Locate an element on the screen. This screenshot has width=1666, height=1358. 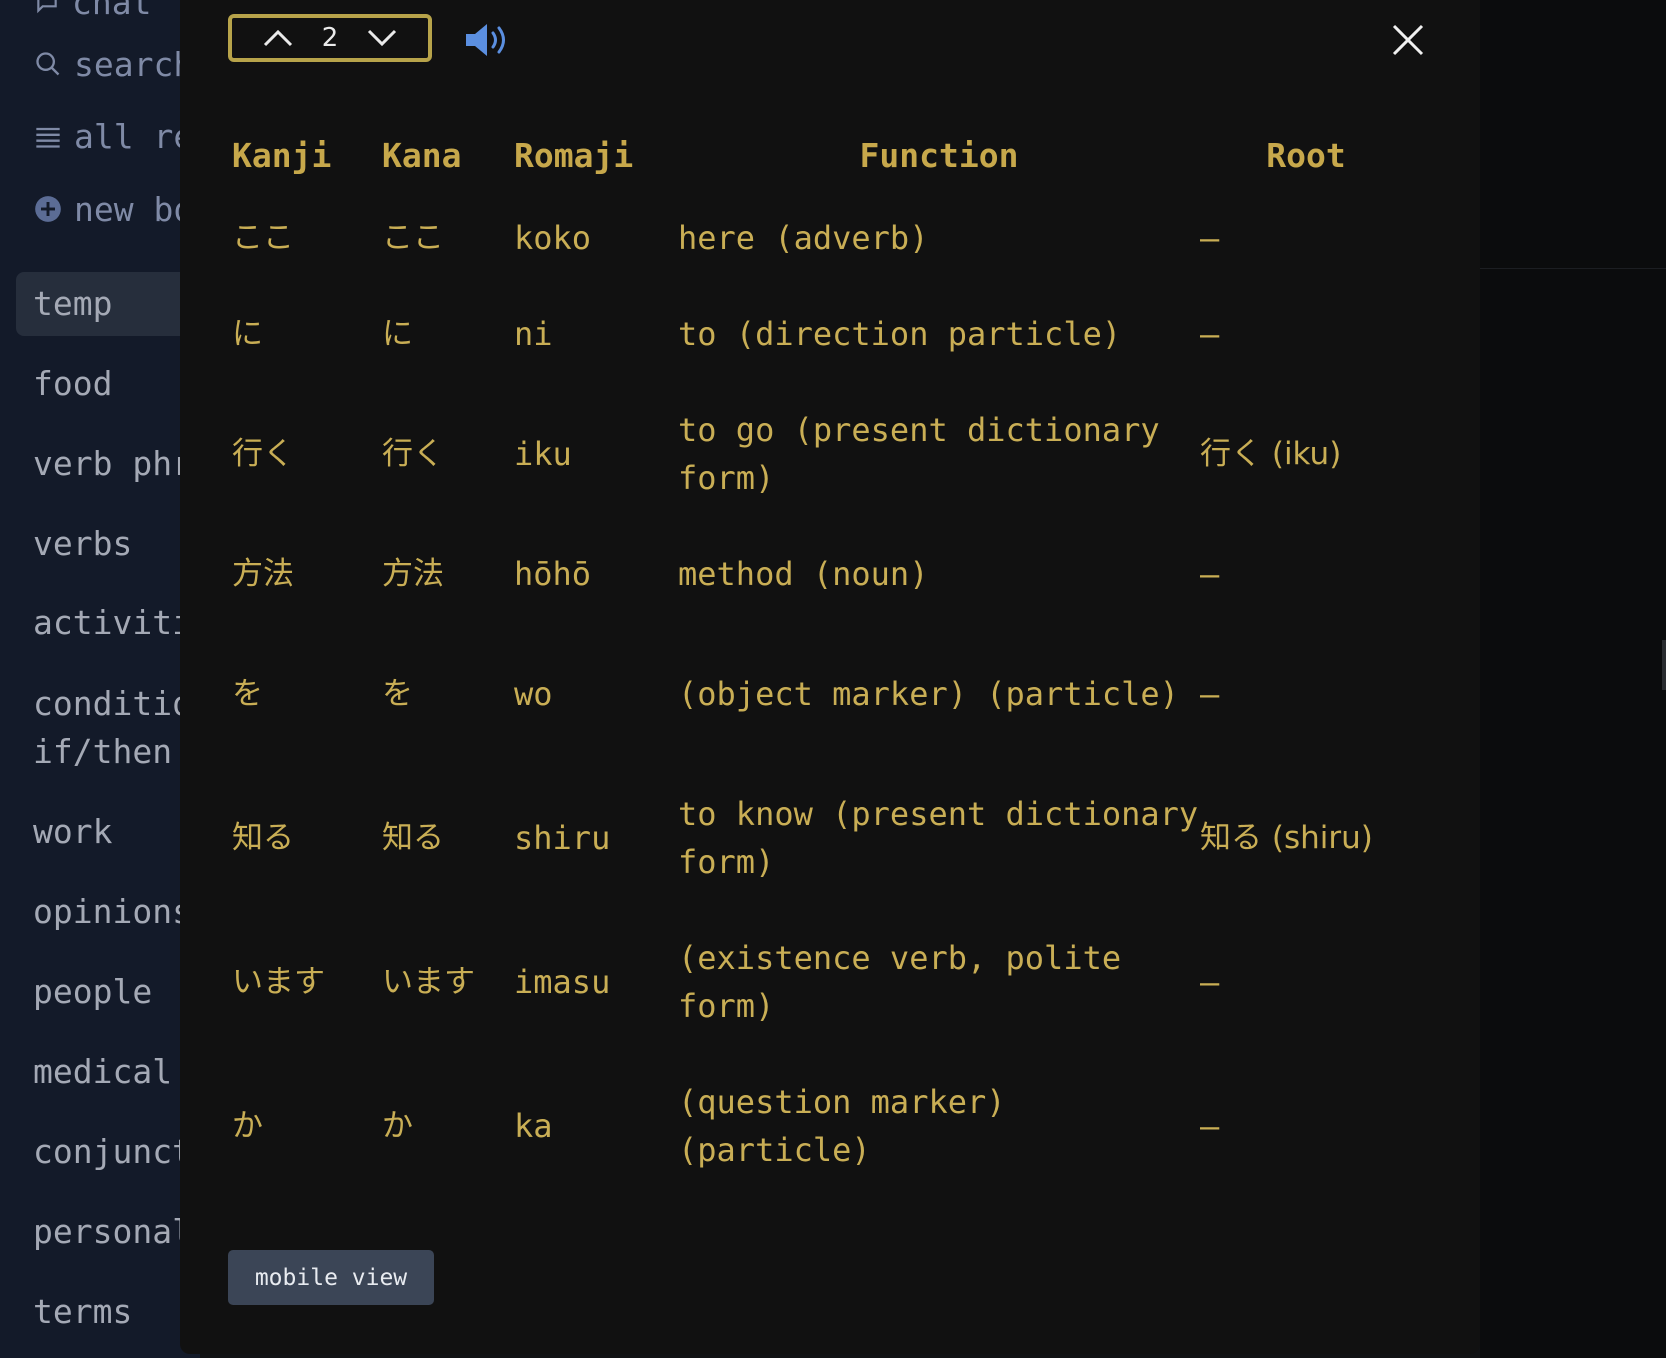
pager-value: 2 is located at coordinates (330, 38).